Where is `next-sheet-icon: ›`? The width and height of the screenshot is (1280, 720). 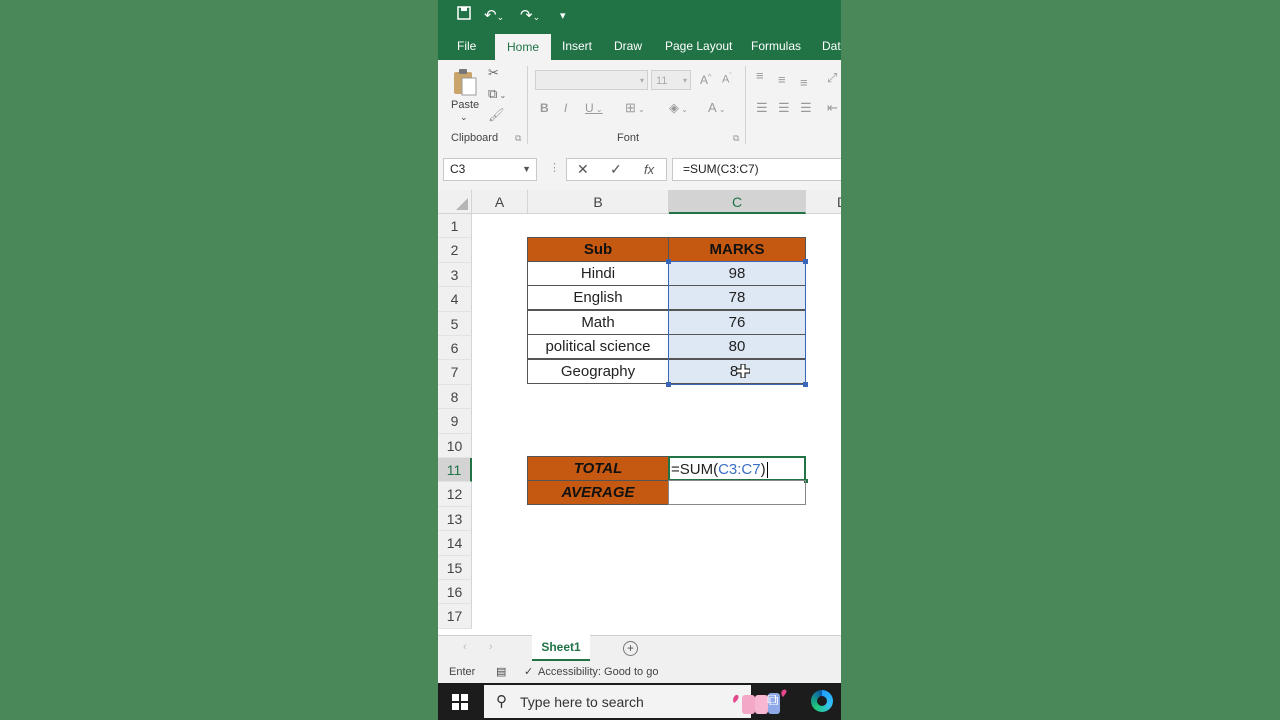 next-sheet-icon: › is located at coordinates (491, 647).